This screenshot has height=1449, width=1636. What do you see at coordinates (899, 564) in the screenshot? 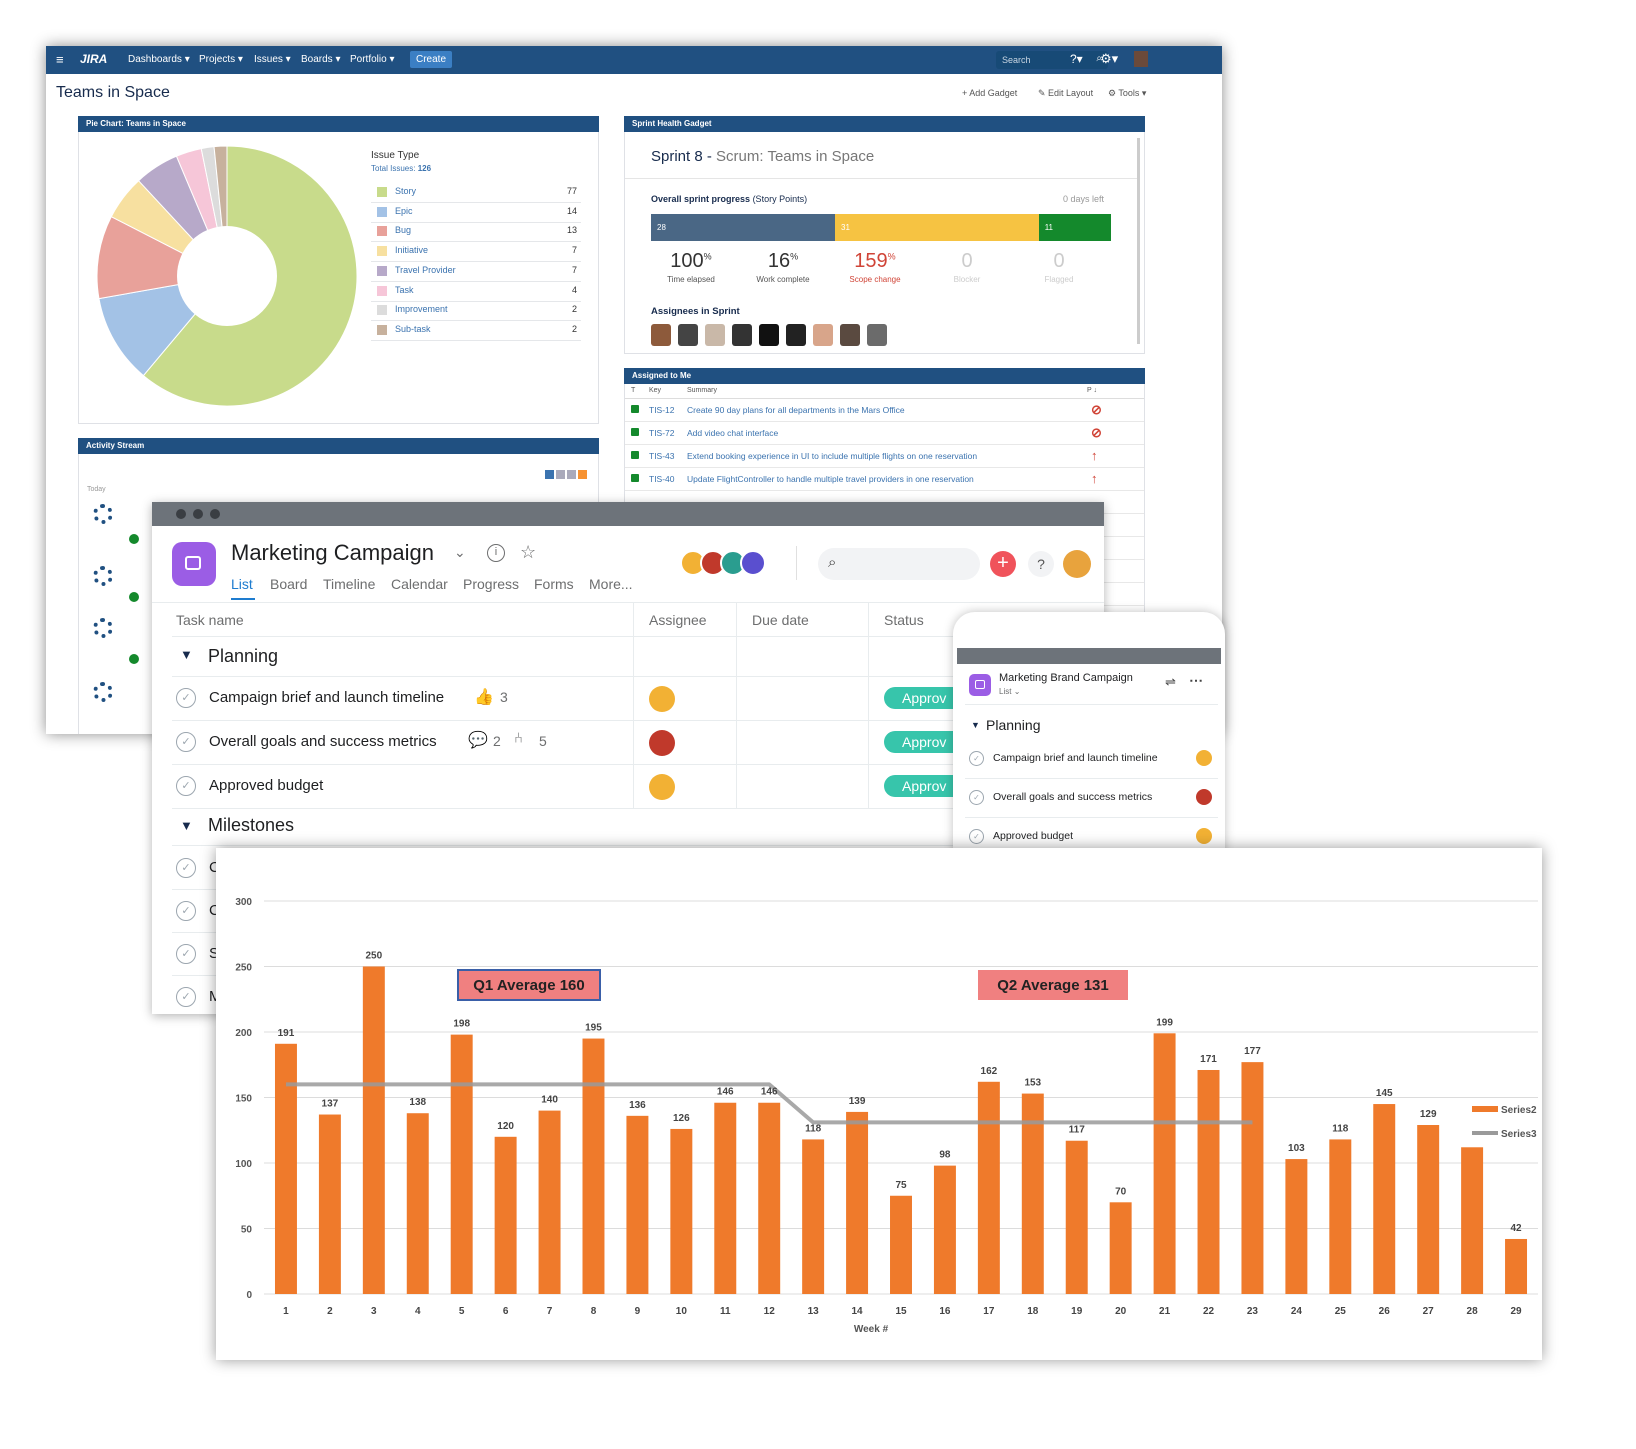
I see `search-input: ⌕` at bounding box center [899, 564].